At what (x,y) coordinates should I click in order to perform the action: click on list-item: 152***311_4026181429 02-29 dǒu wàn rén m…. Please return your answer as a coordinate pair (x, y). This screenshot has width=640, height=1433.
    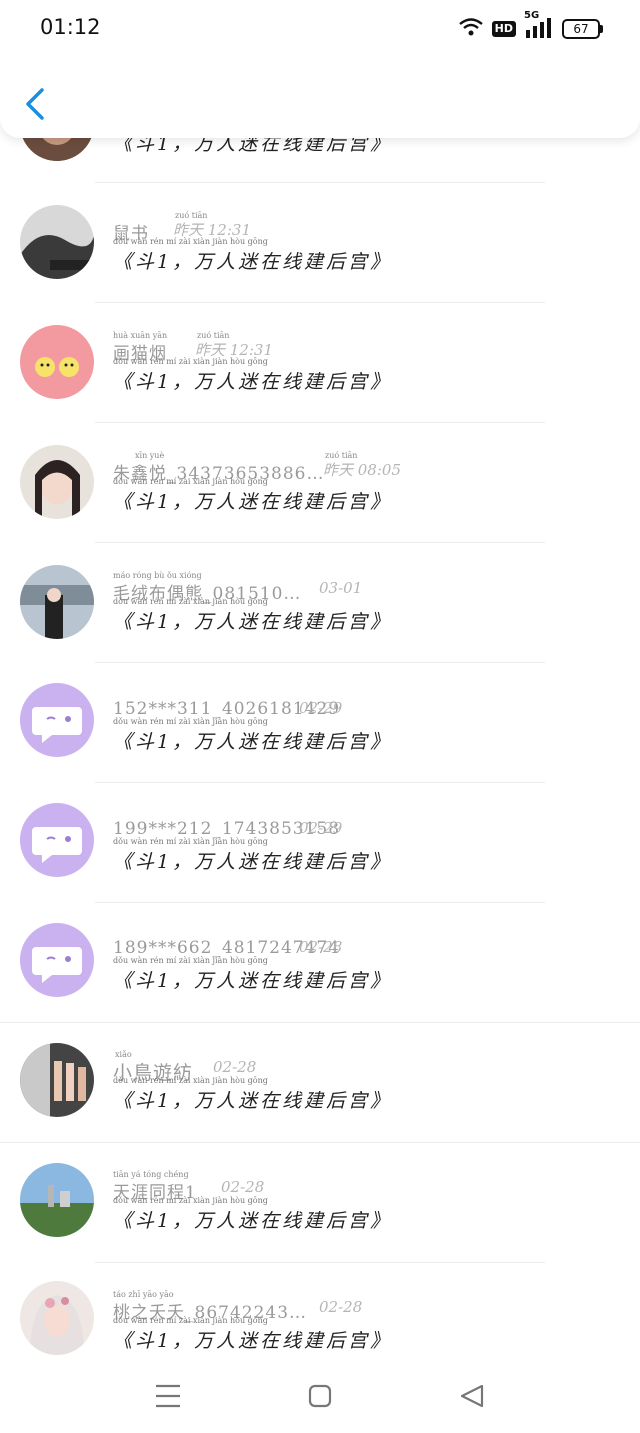
    Looking at the image, I should click on (320, 723).